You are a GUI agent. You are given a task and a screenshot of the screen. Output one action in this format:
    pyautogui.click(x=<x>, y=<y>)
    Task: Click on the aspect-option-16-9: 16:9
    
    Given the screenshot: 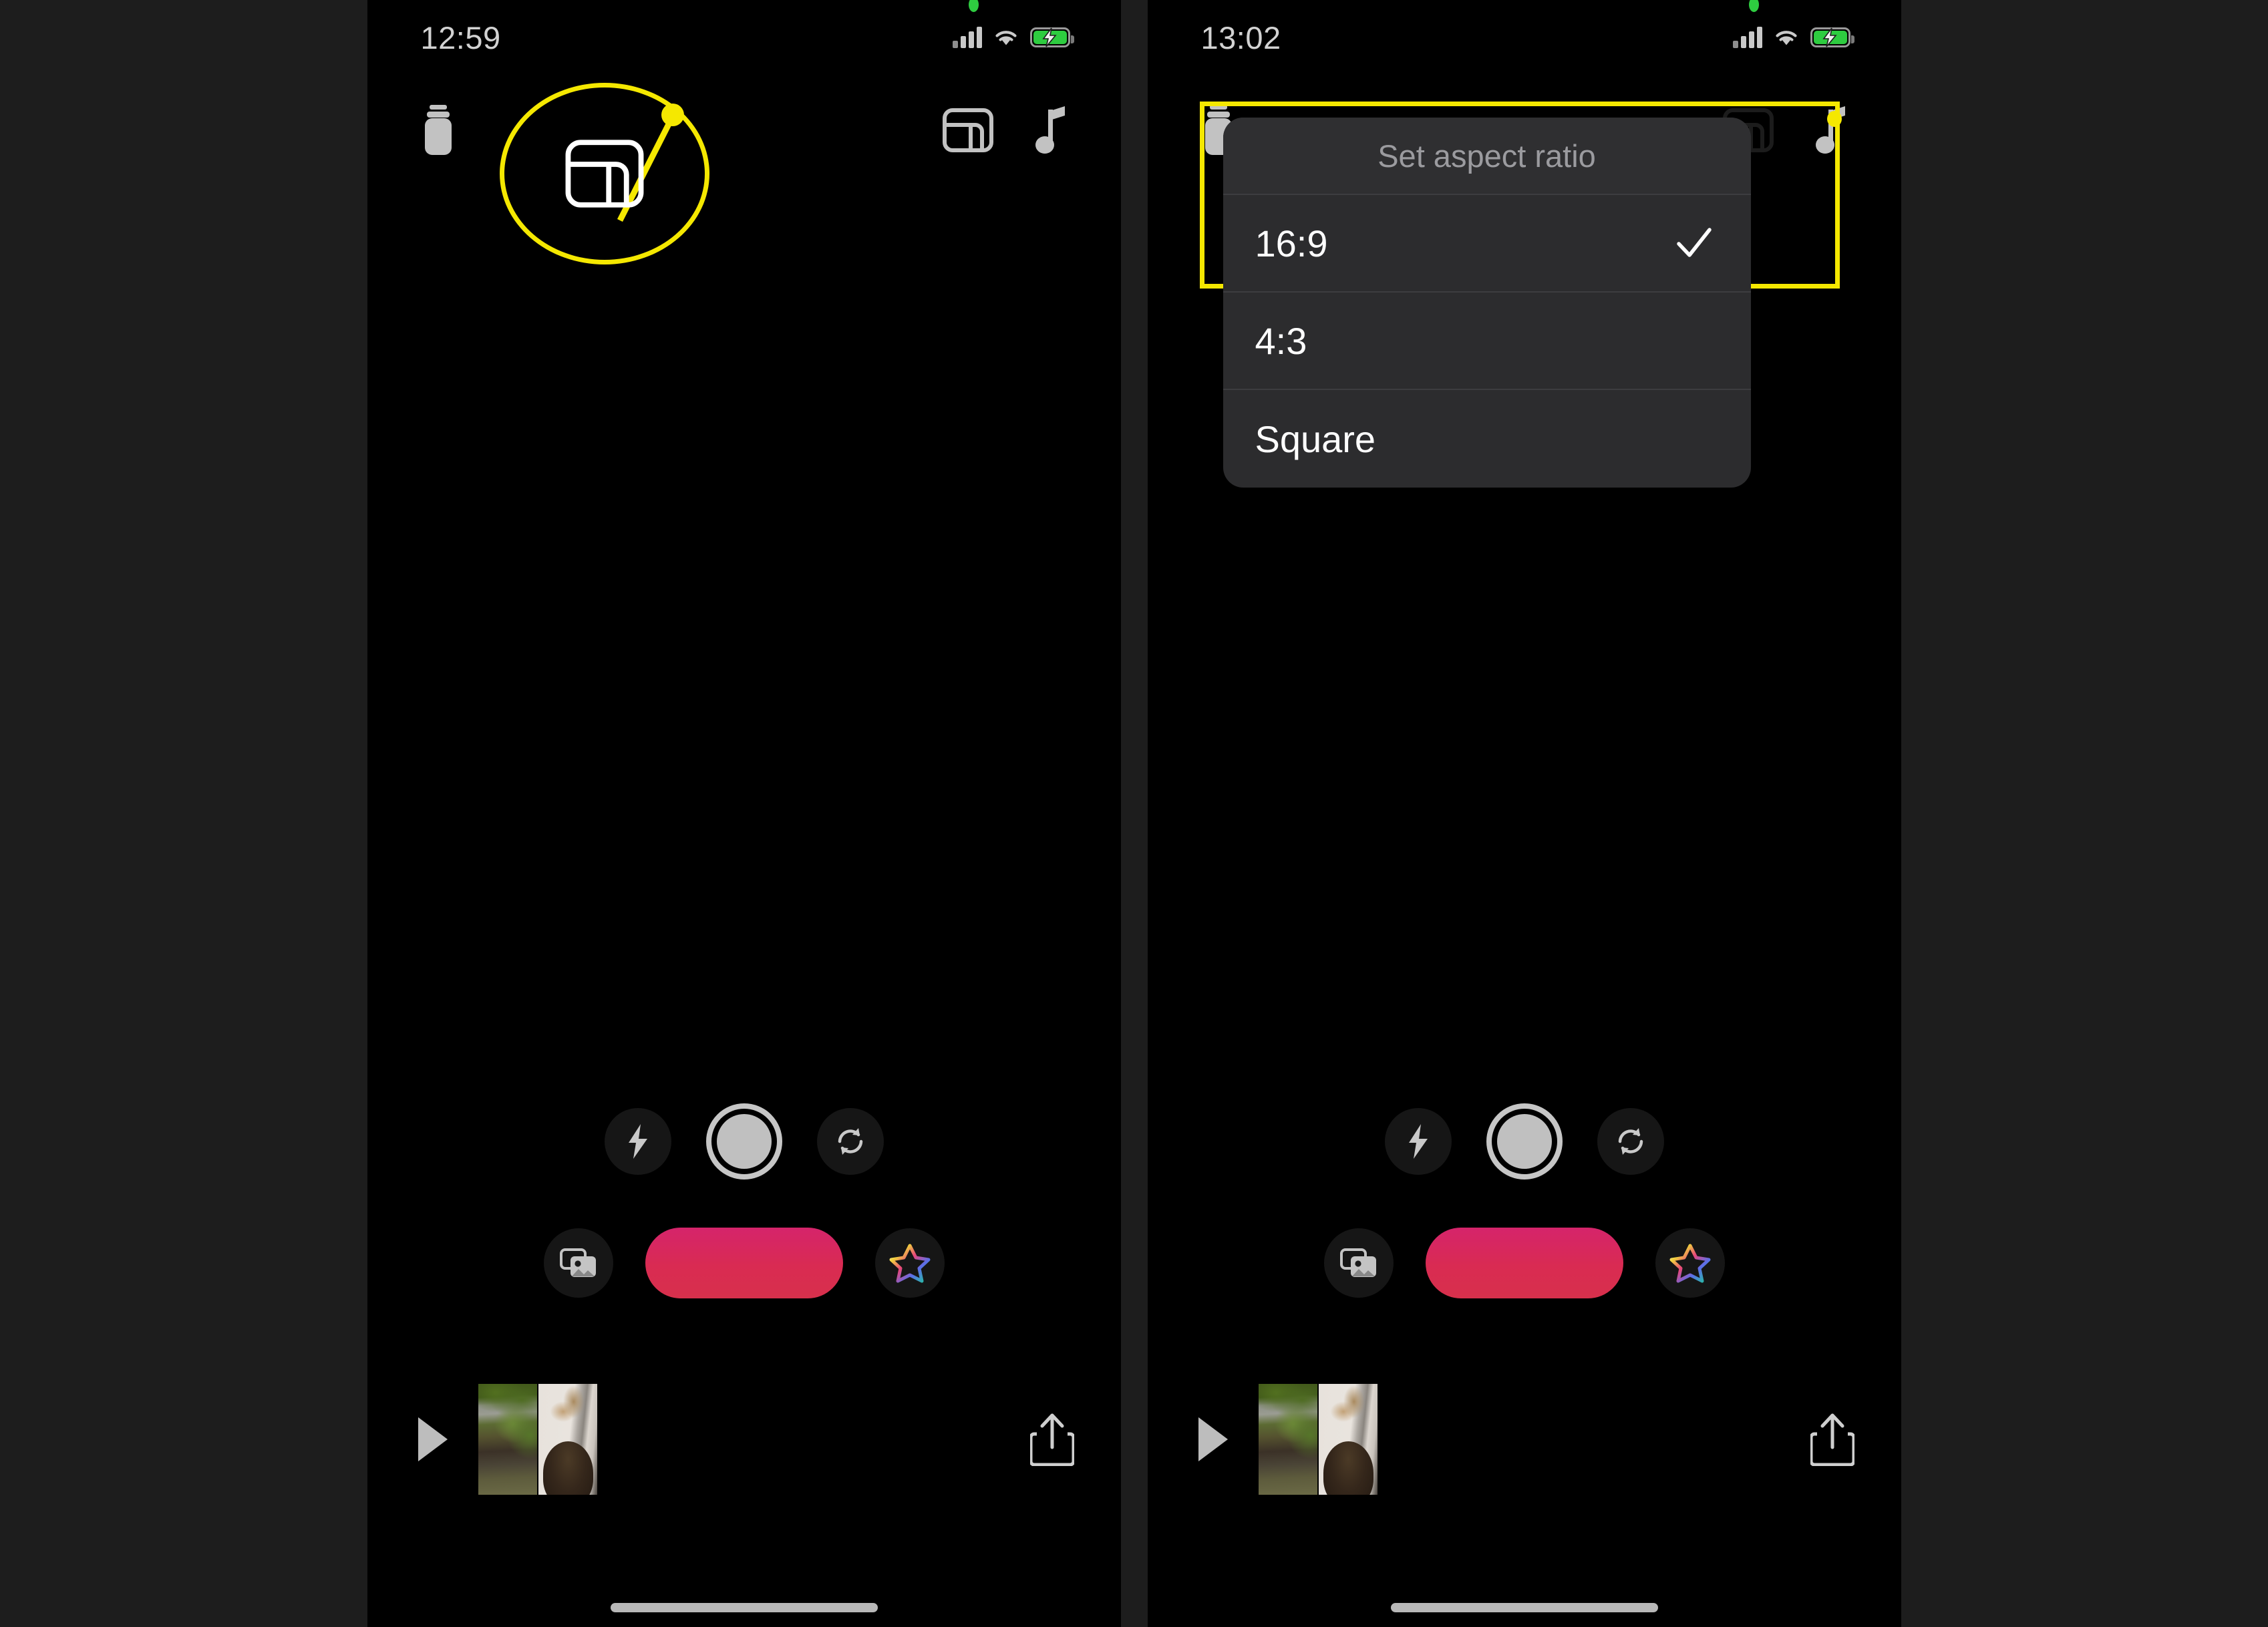 What is the action you would take?
    pyautogui.click(x=1487, y=244)
    